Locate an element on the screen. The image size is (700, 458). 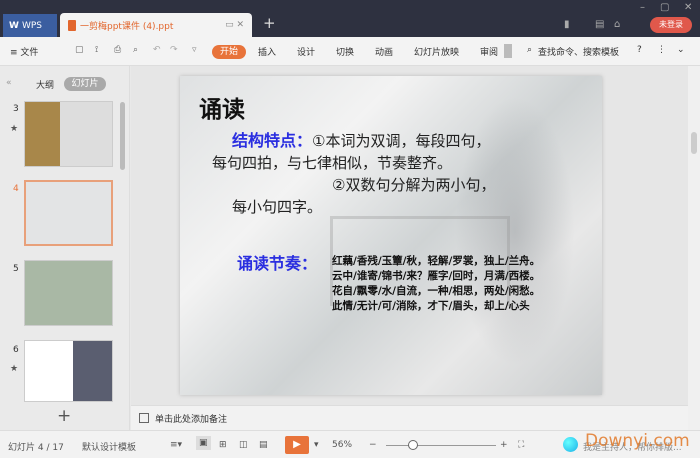
fit-window-icon: ⛶ is located at coordinates (521, 445).